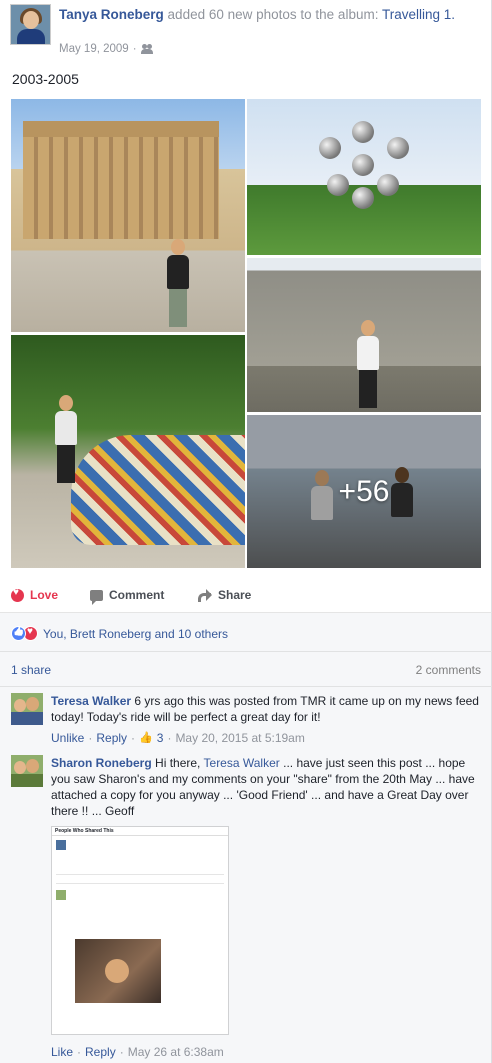 The image size is (492, 1063). What do you see at coordinates (178, 763) in the screenshot?
I see `comment-text: Hi there,` at bounding box center [178, 763].